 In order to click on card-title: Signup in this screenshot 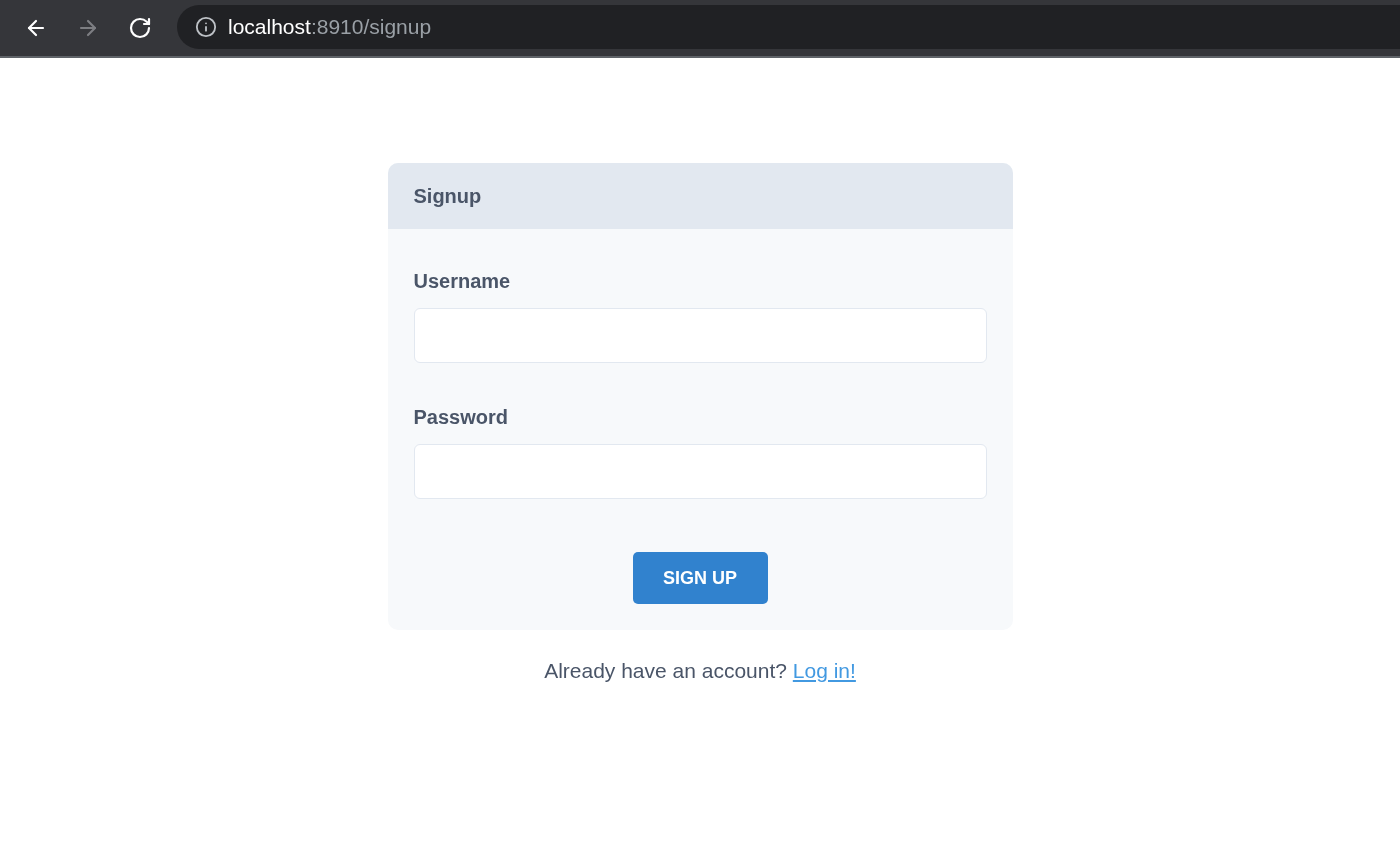, I will do `click(447, 196)`.